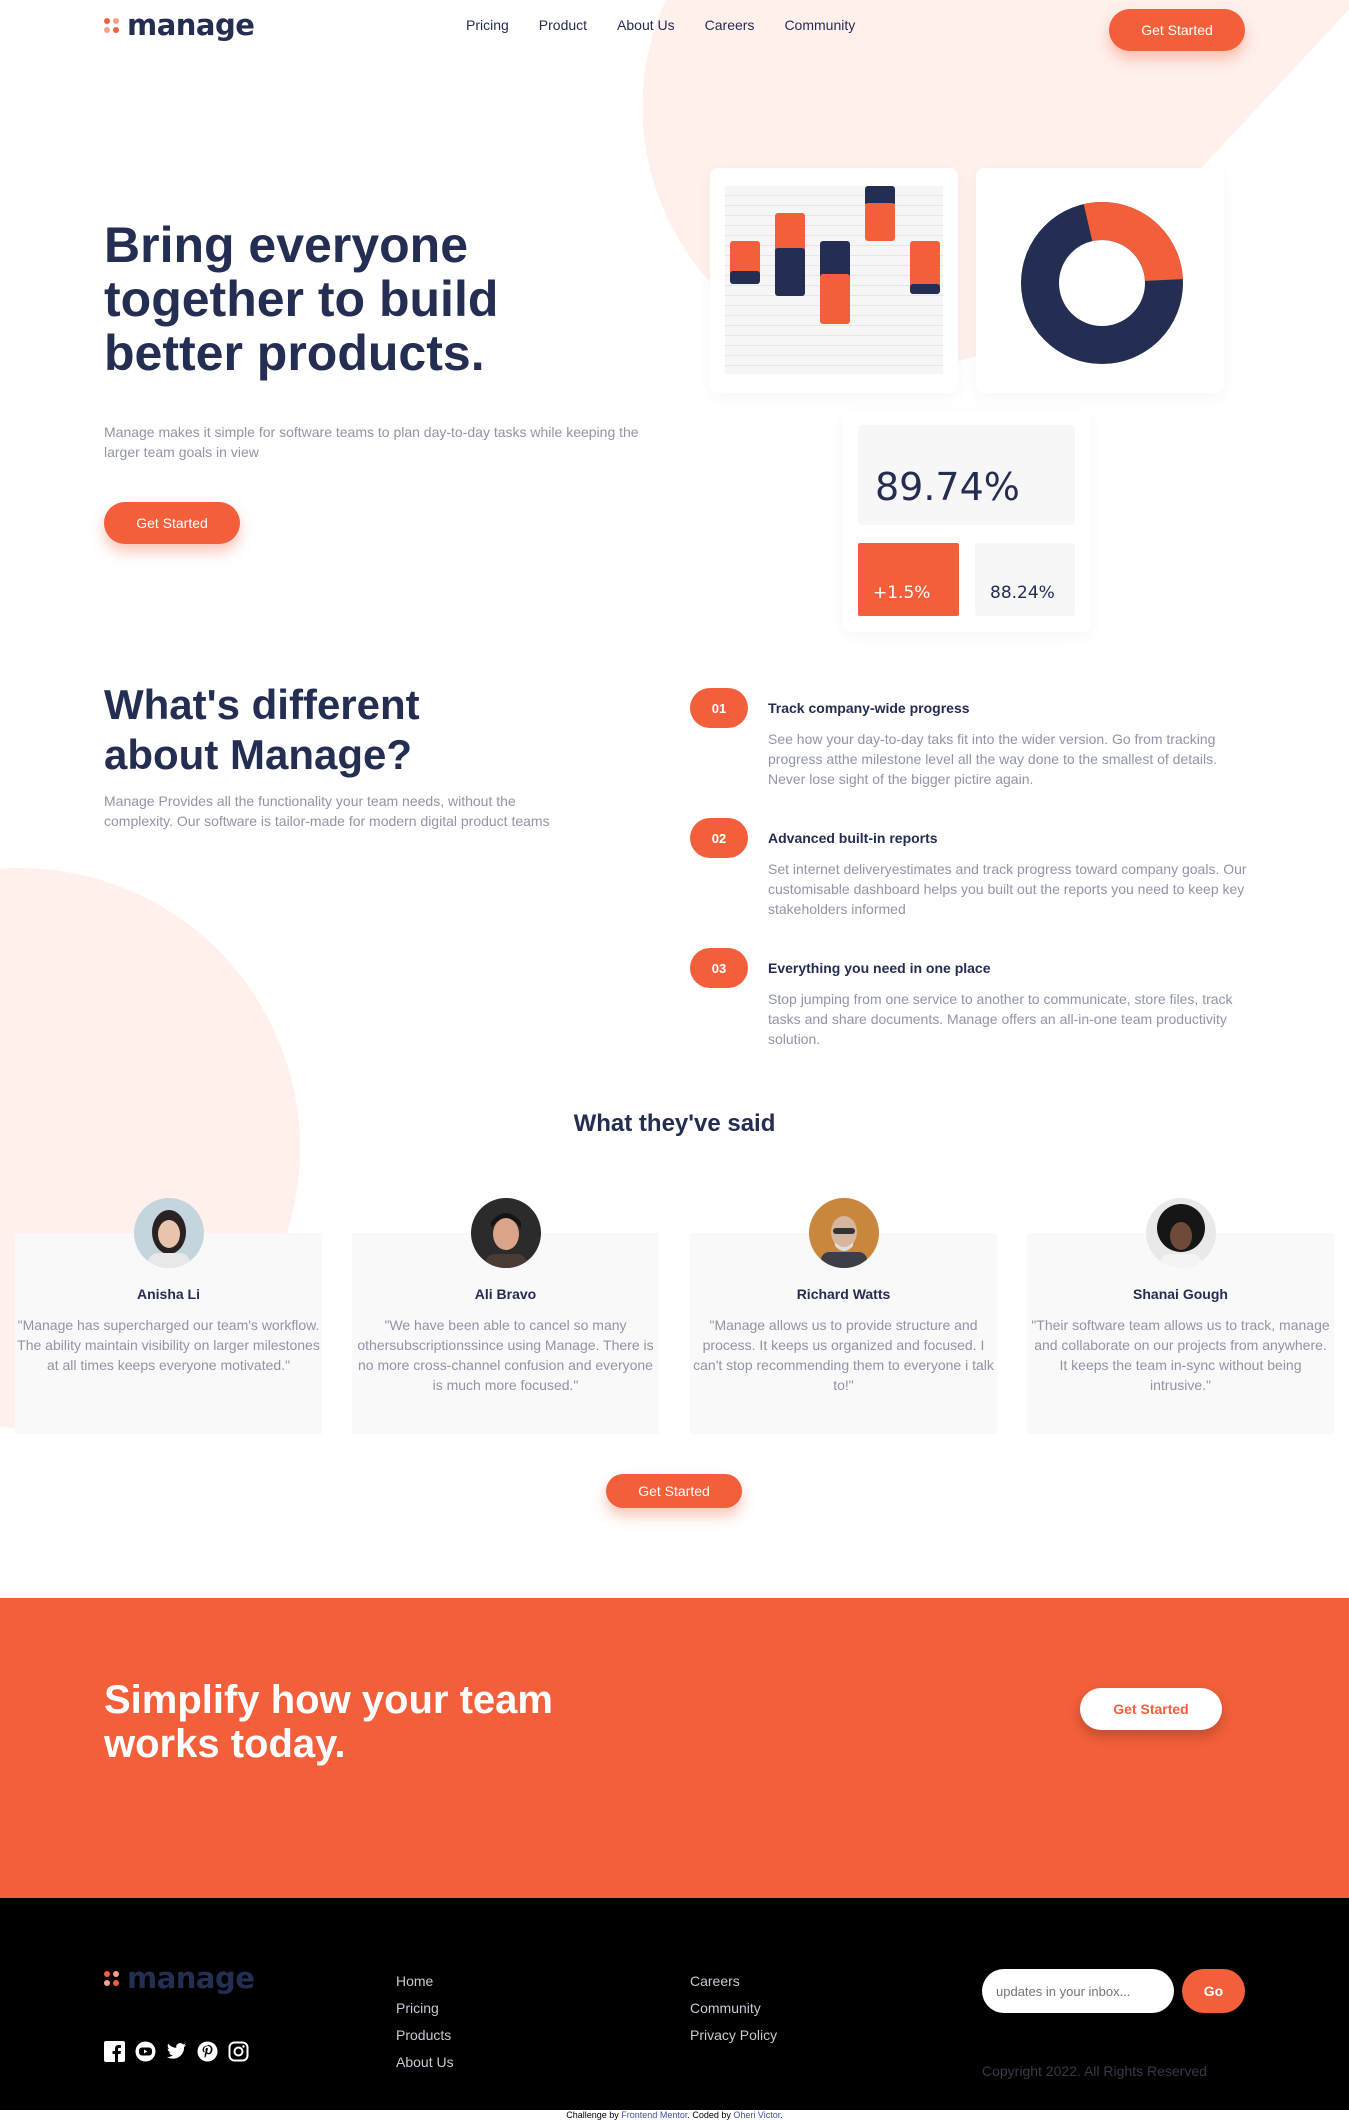 Image resolution: width=1349 pixels, height=2121 pixels. Describe the element at coordinates (719, 708) in the screenshot. I see `feature-number-badge: 01` at that location.